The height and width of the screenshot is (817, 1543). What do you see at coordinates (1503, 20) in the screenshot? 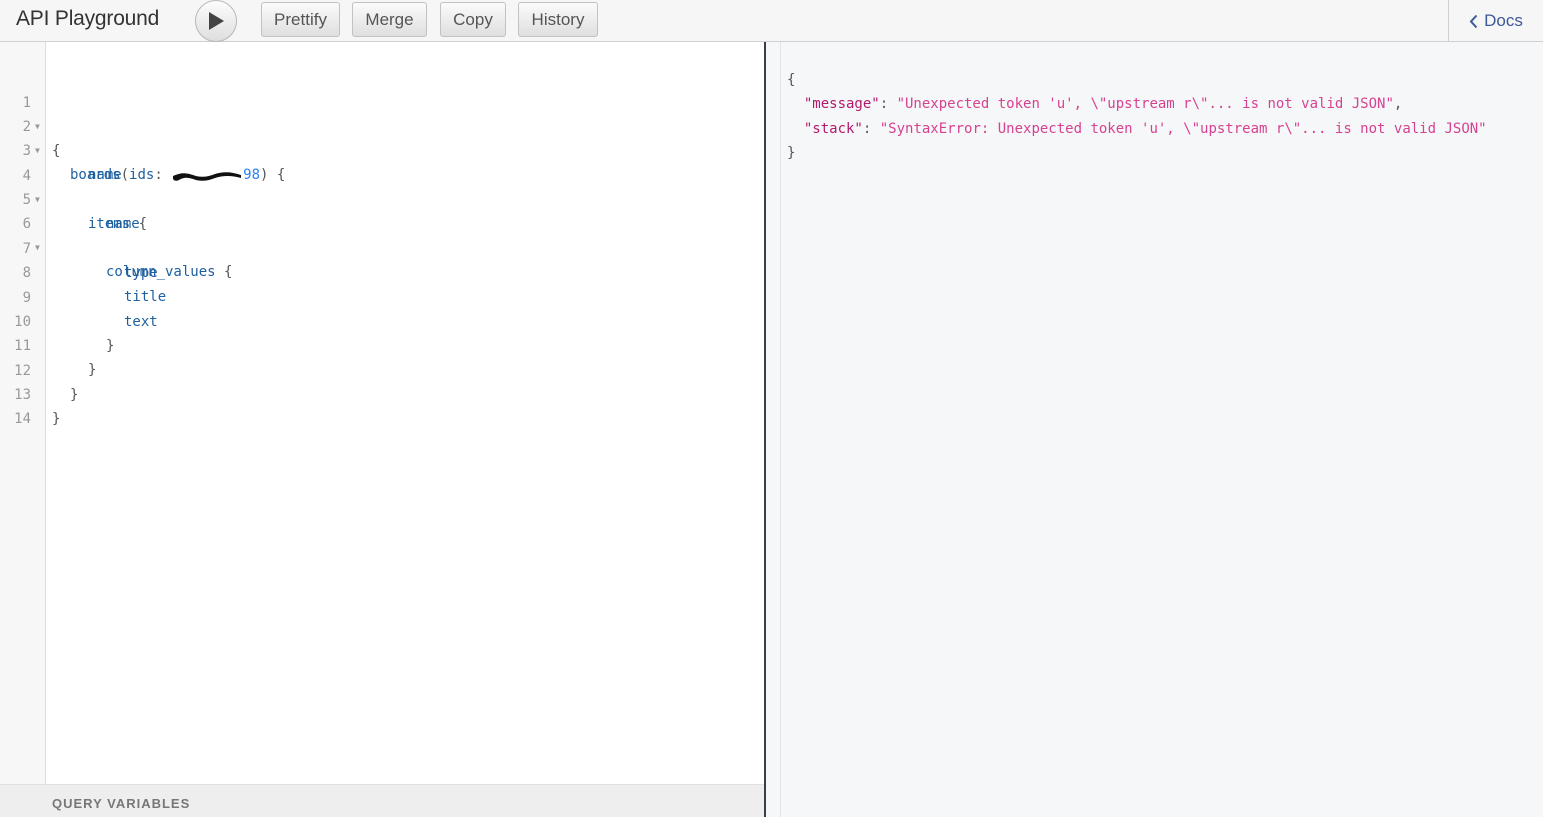
I see `docs-label: Docs` at bounding box center [1503, 20].